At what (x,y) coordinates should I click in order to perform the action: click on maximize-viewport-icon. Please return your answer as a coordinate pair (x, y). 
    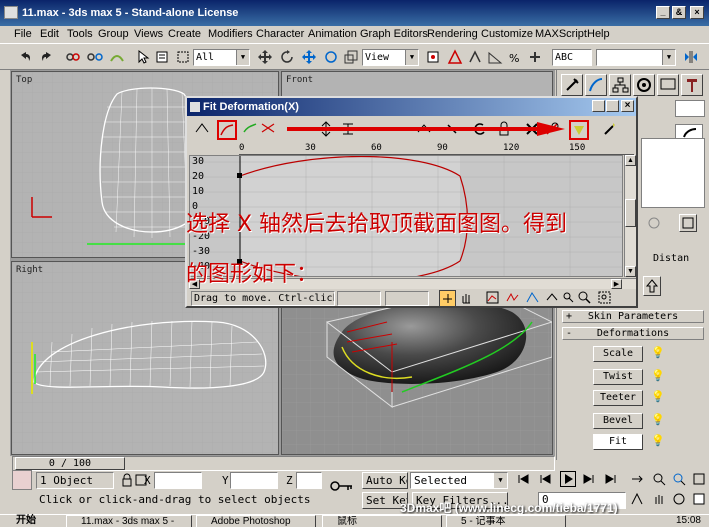
    Looking at the image, I should click on (699, 499).